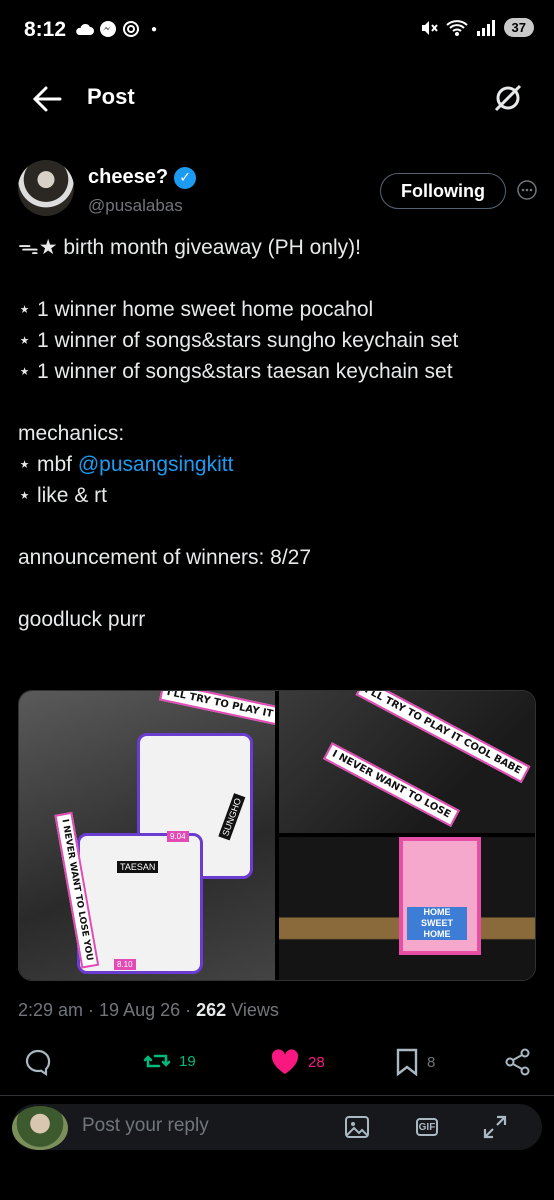 The height and width of the screenshot is (1200, 554). I want to click on post-time: 2:29 am, so click(51, 1010).